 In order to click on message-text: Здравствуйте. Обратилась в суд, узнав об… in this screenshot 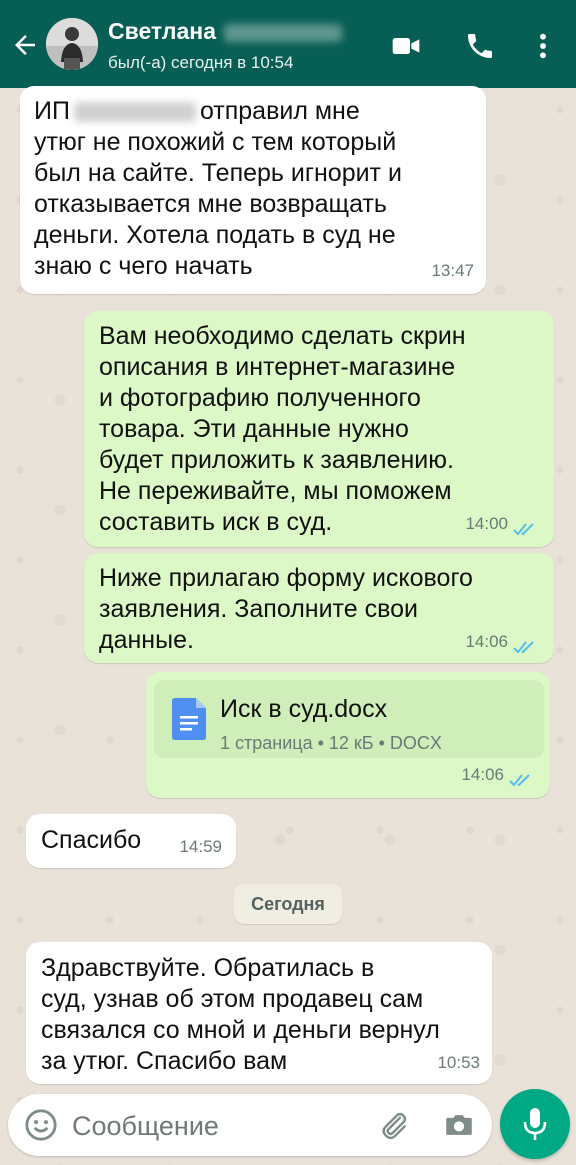, I will do `click(240, 1014)`.